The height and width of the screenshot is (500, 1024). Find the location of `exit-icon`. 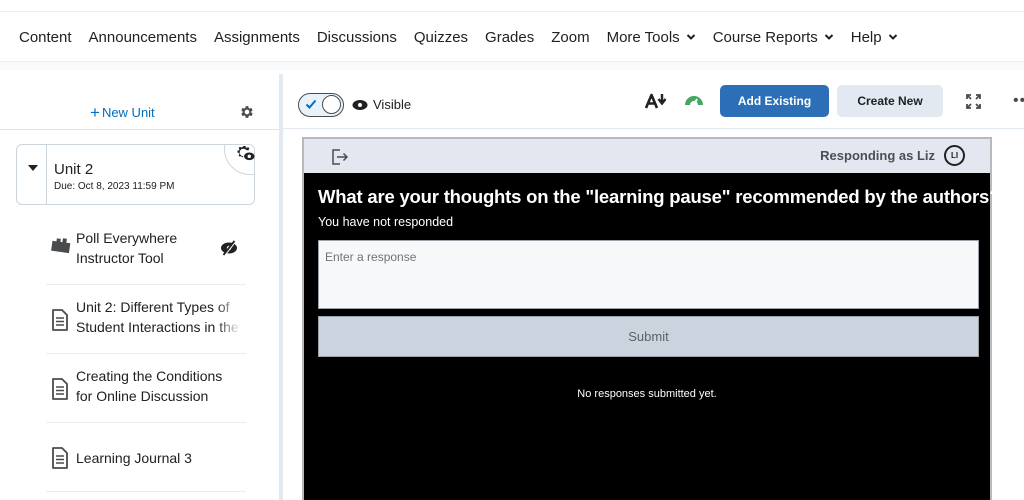

exit-icon is located at coordinates (339, 157).